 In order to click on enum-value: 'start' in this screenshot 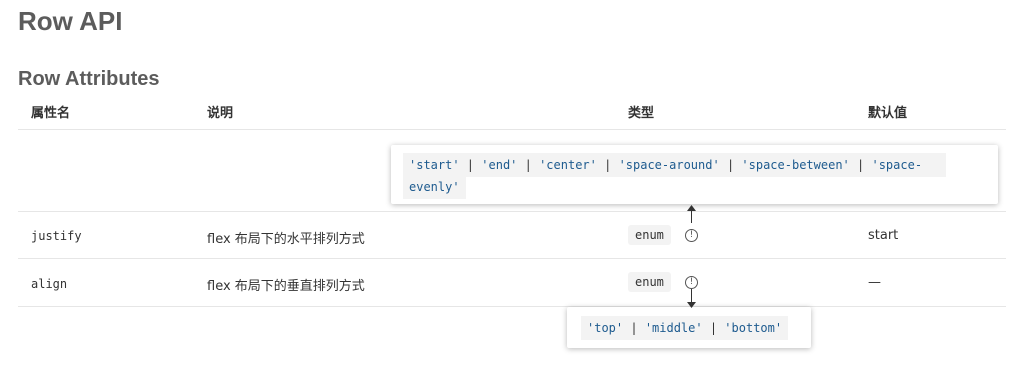, I will do `click(434, 165)`.